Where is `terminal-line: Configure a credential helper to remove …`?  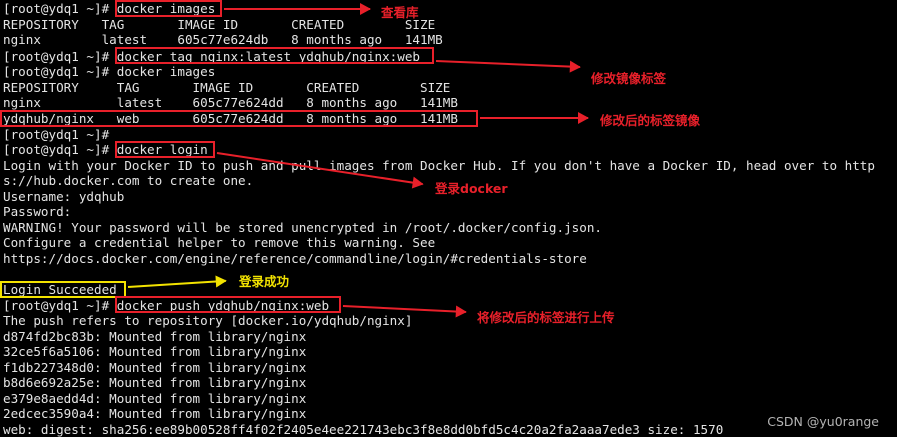 terminal-line: Configure a credential helper to remove … is located at coordinates (219, 242).